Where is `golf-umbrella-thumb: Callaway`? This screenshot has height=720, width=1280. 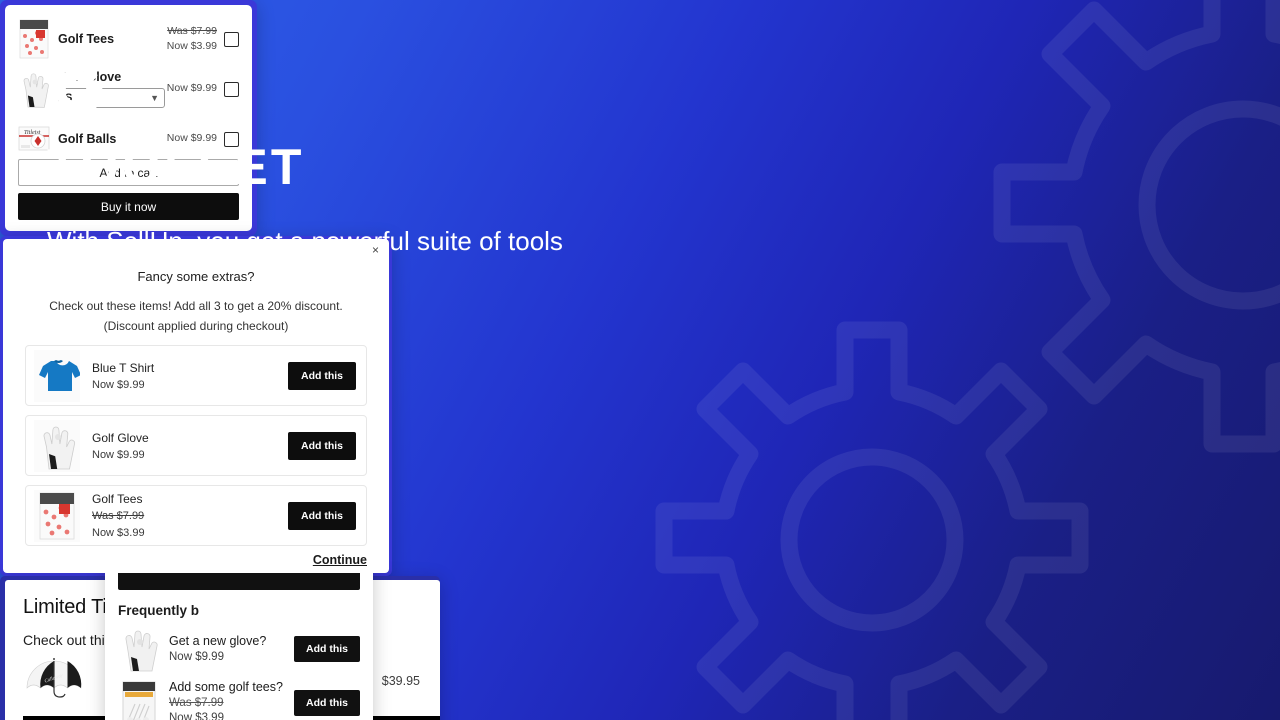 golf-umbrella-thumb: Callaway is located at coordinates (54, 678).